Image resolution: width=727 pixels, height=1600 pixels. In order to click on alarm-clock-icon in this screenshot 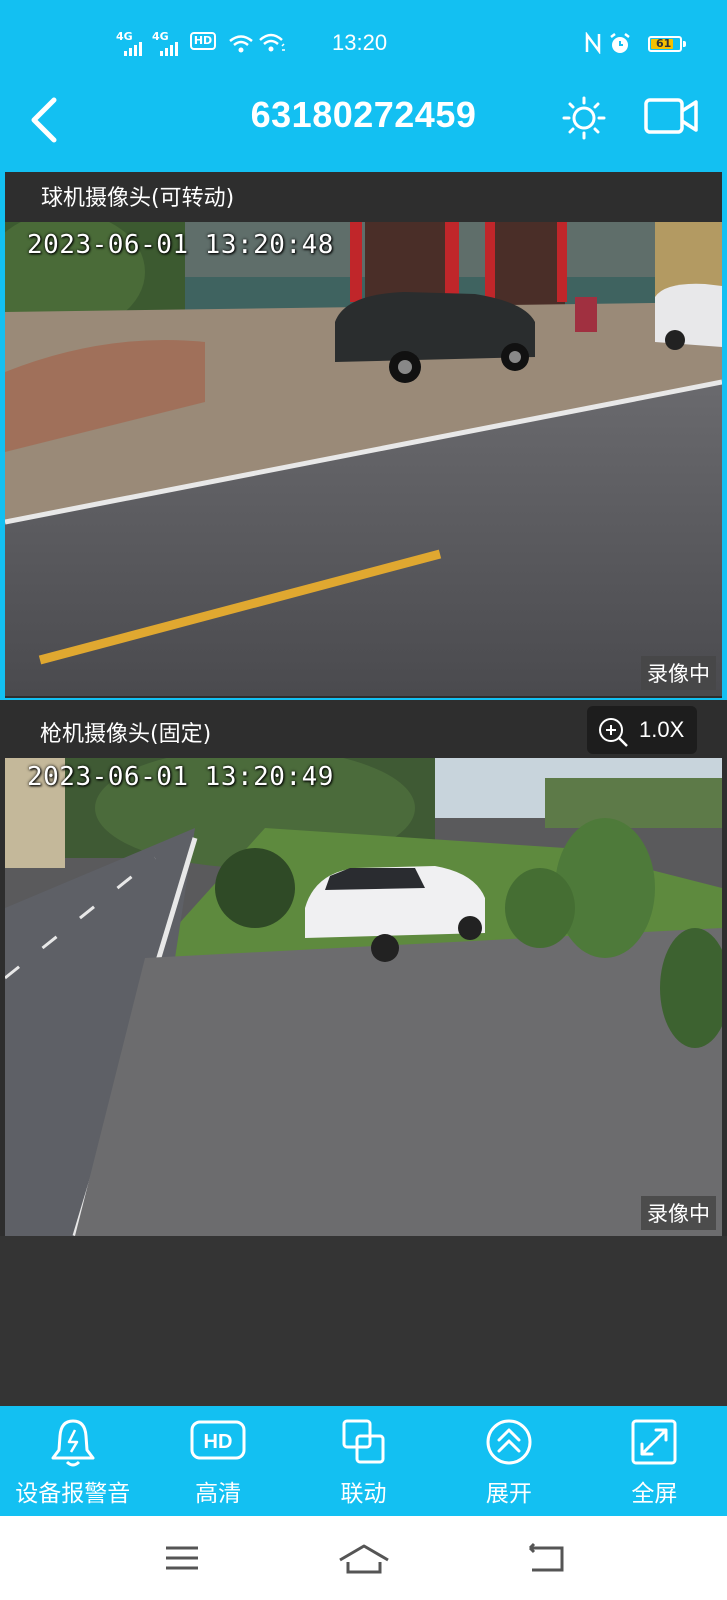, I will do `click(620, 43)`.